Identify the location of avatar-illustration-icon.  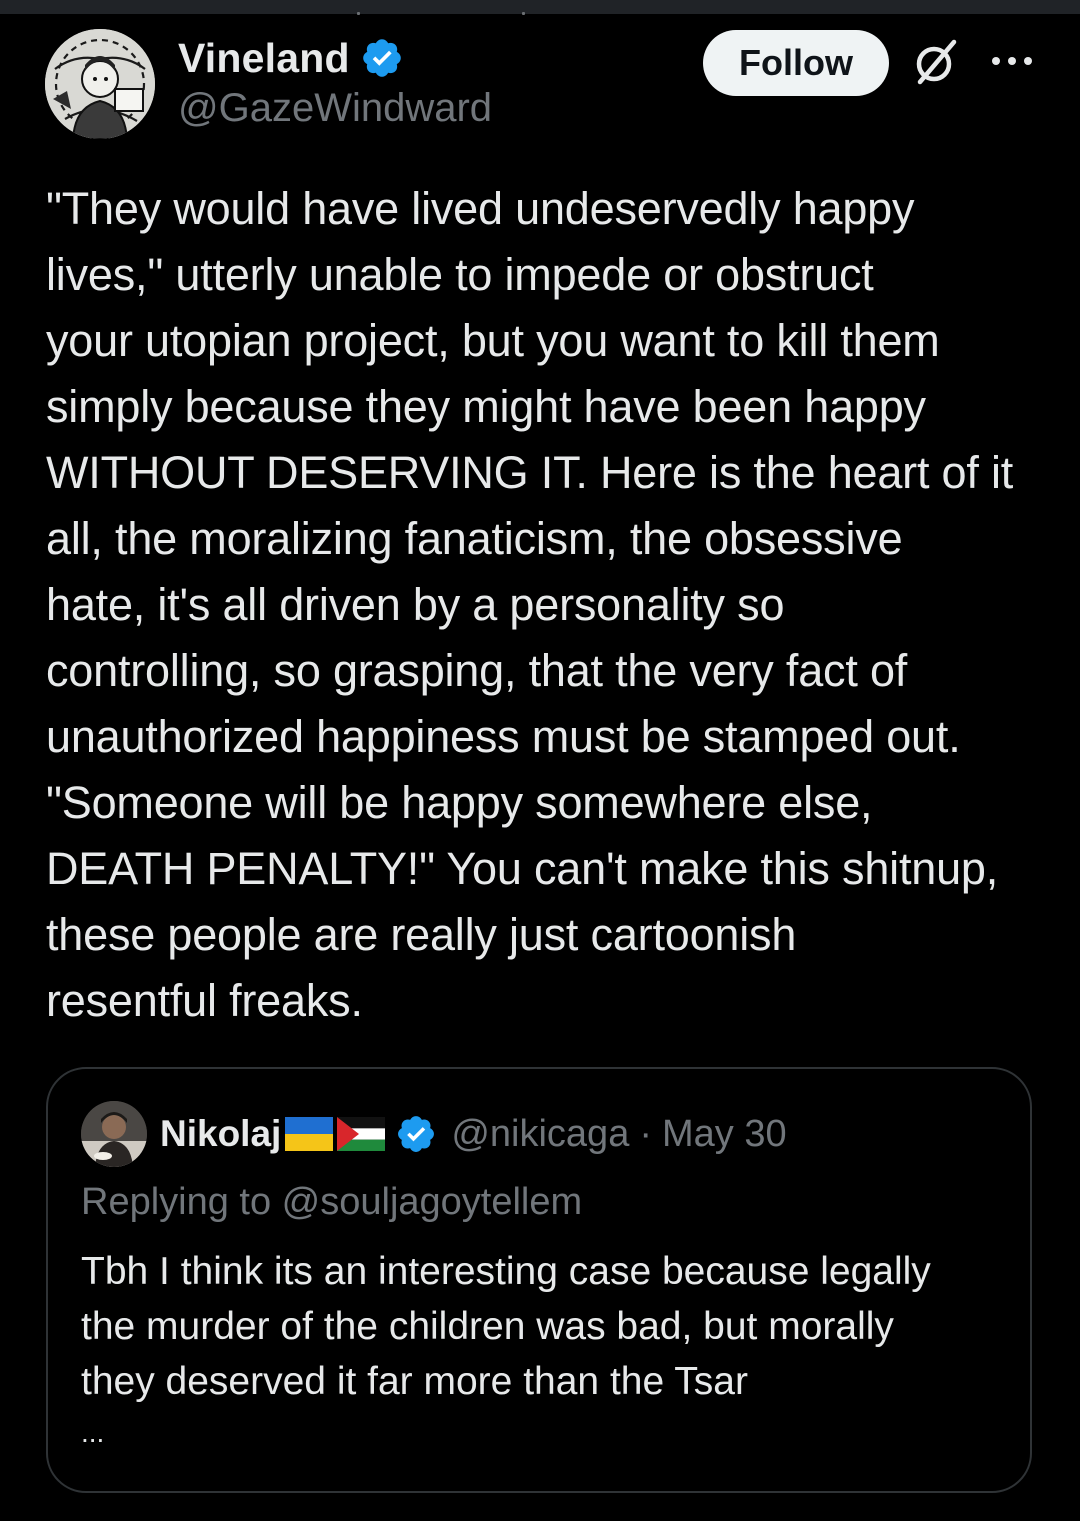
(100, 84).